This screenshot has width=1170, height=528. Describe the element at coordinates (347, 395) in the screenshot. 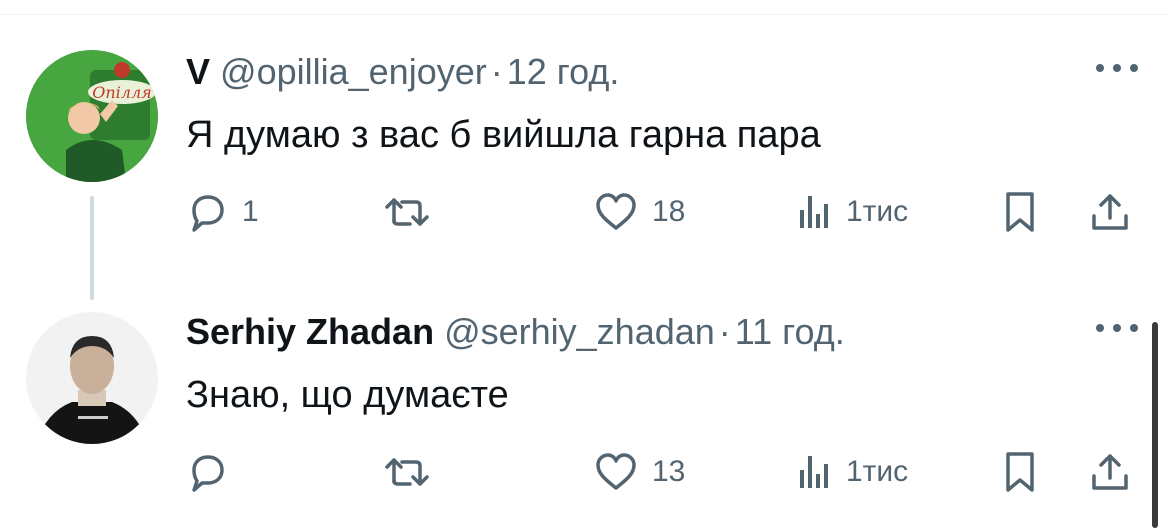

I see `tweet-text: Знаю, що думаєте` at that location.